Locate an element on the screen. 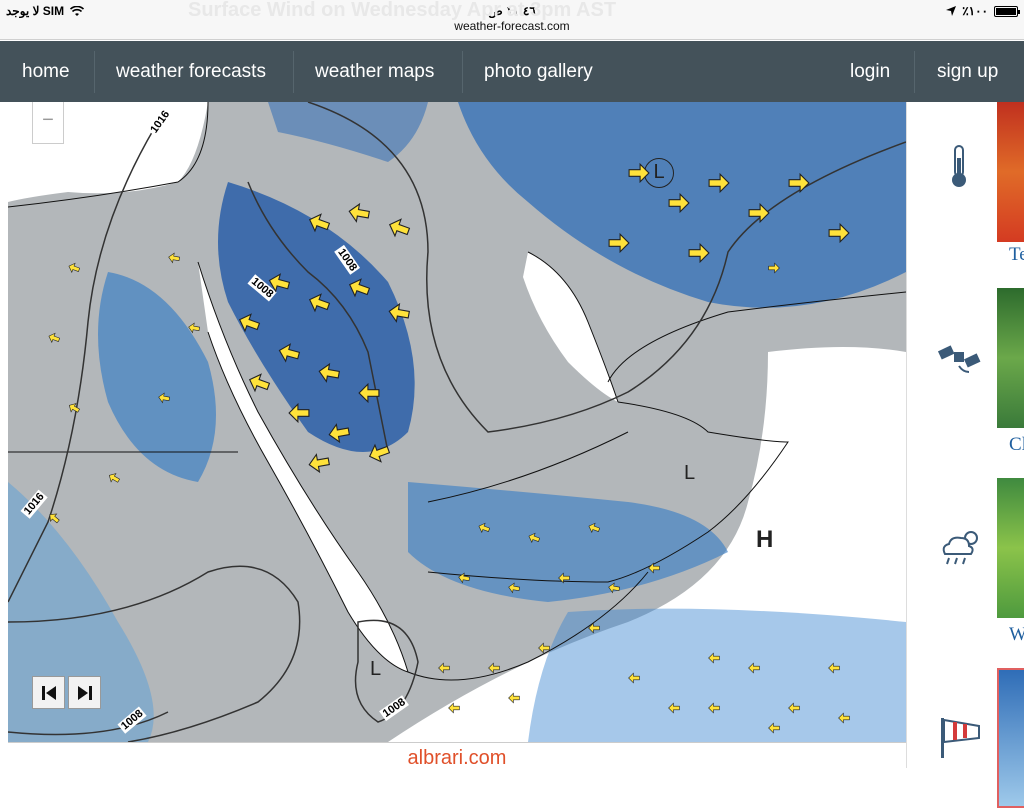 The width and height of the screenshot is (1024, 808). map-type-sidebar: Te Cl W is located at coordinates (965, 455).